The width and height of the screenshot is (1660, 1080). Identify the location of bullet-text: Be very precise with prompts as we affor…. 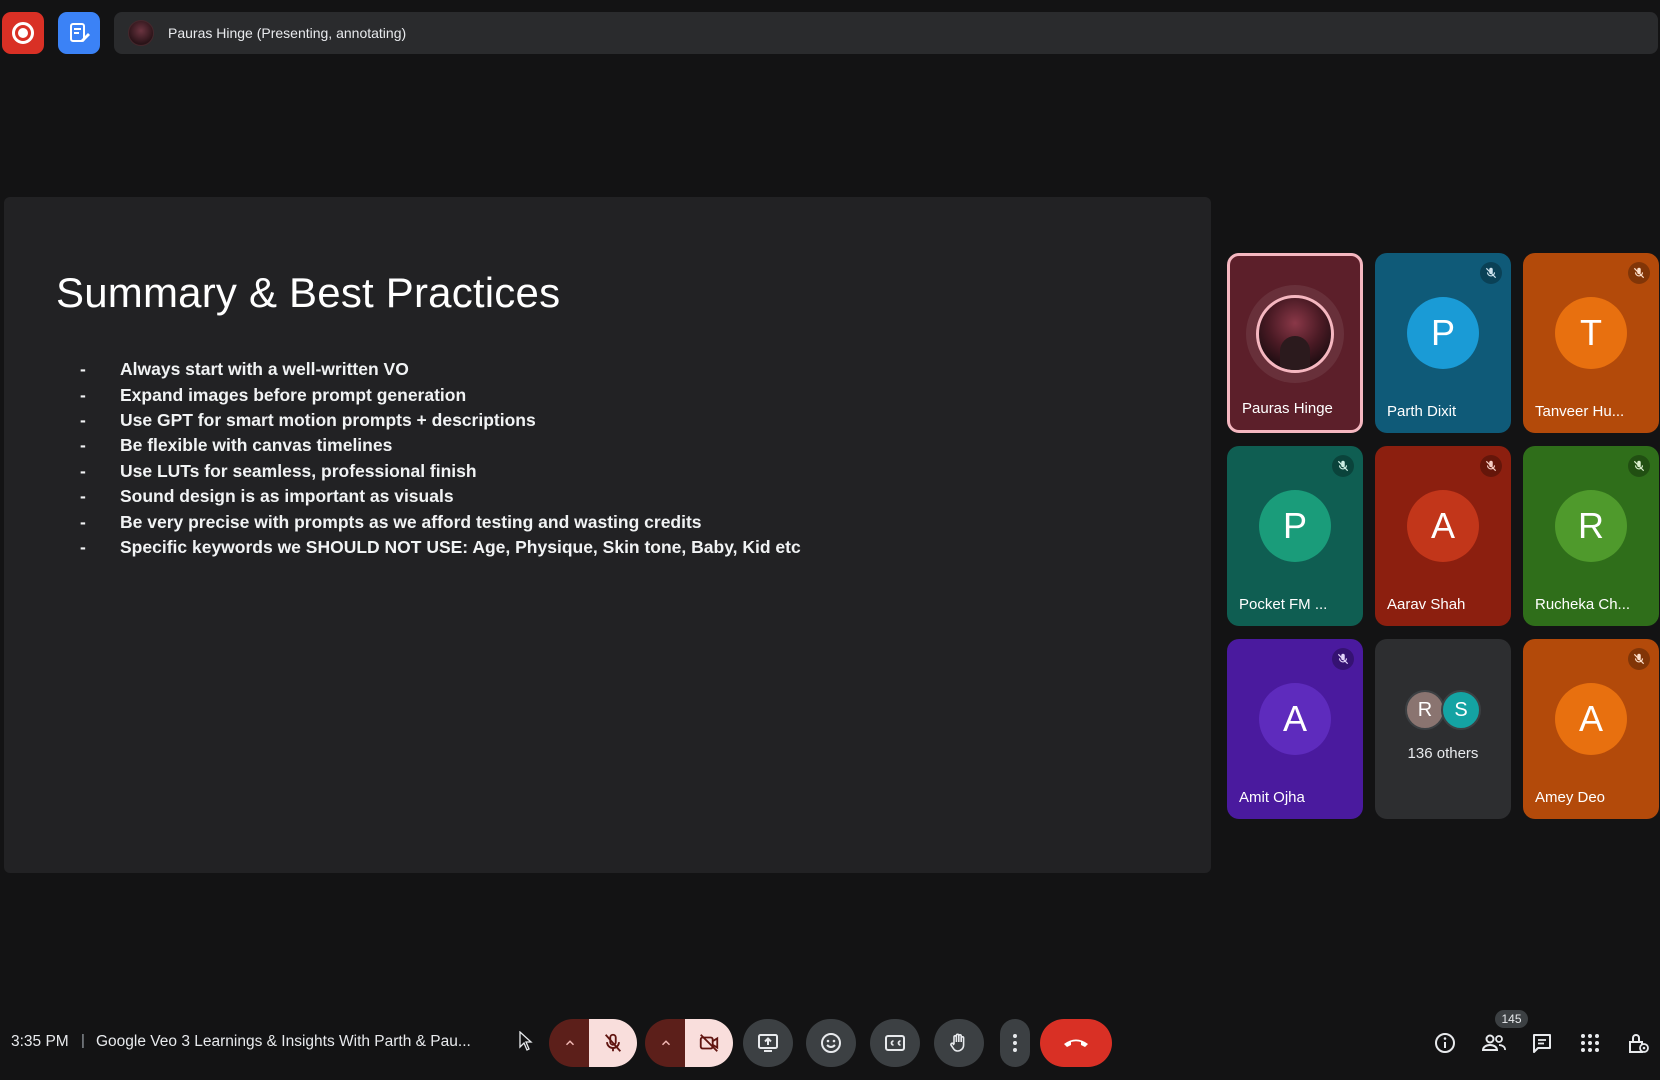
(411, 521).